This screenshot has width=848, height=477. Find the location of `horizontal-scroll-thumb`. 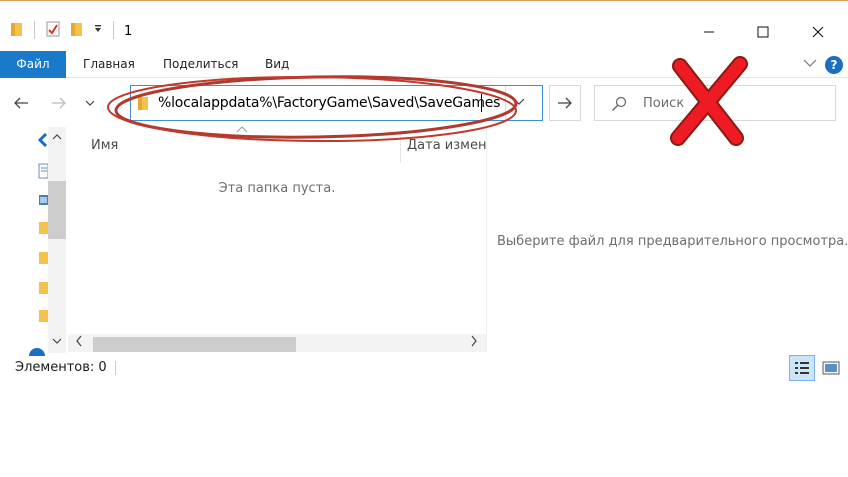

horizontal-scroll-thumb is located at coordinates (194, 344).